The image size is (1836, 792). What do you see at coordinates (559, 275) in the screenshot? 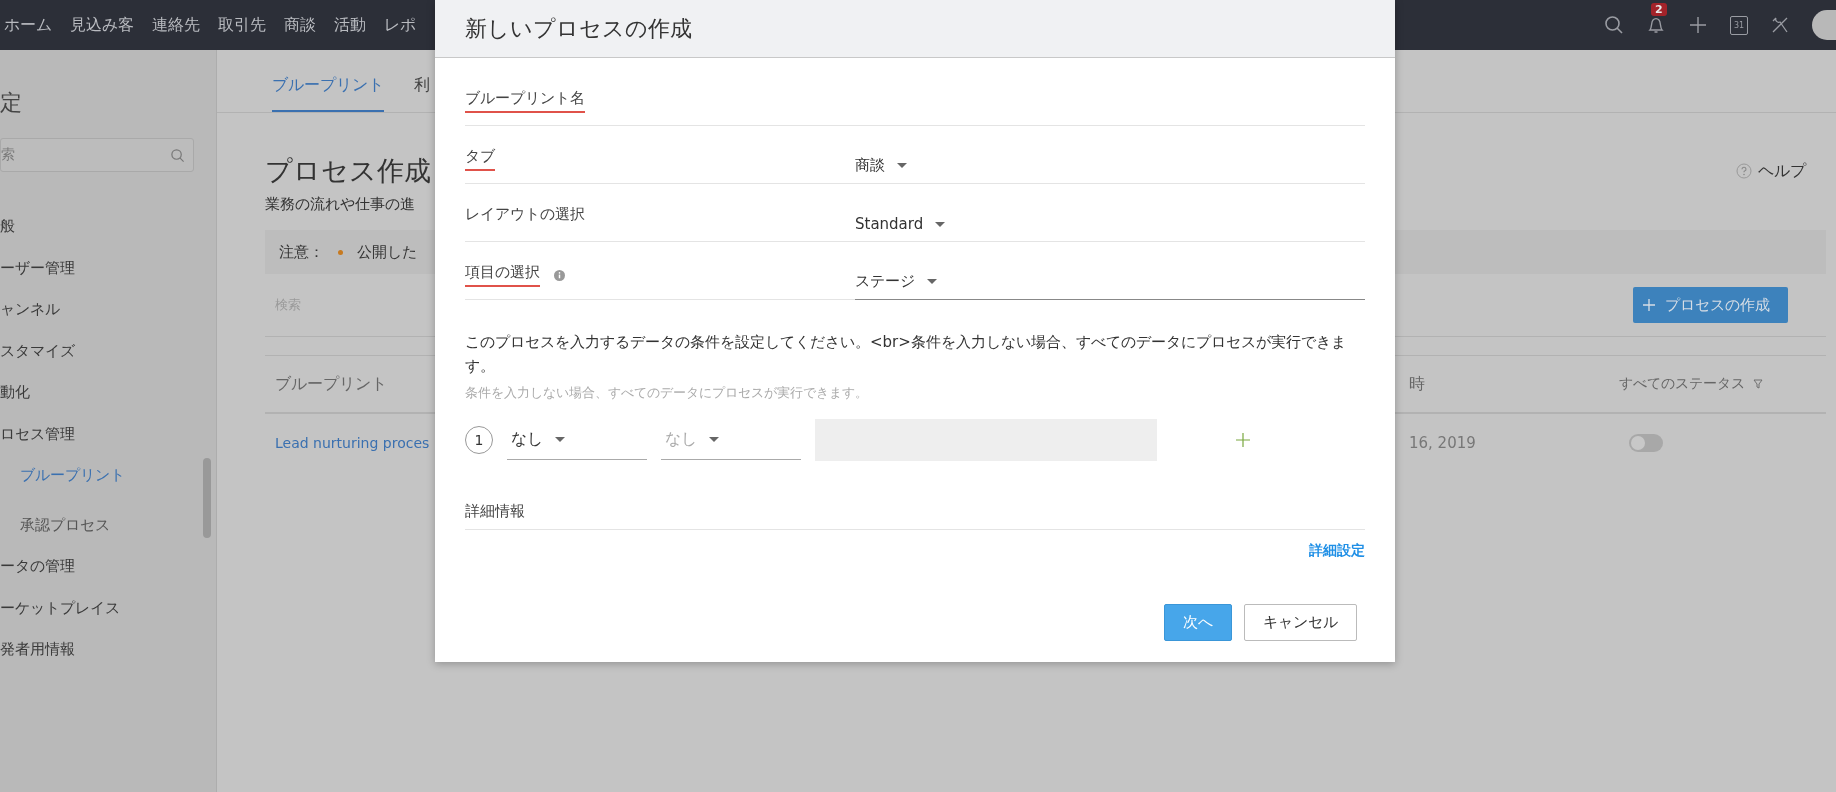
I see `info-icon` at bounding box center [559, 275].